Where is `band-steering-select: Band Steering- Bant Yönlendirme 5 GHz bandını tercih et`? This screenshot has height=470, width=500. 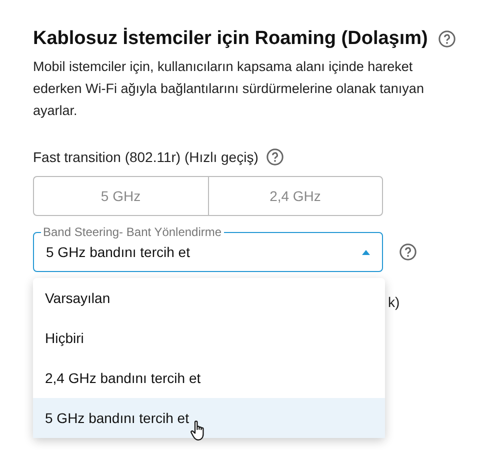
band-steering-select: Band Steering- Bant Yönlendirme 5 GHz bandını tercih et is located at coordinates (208, 248).